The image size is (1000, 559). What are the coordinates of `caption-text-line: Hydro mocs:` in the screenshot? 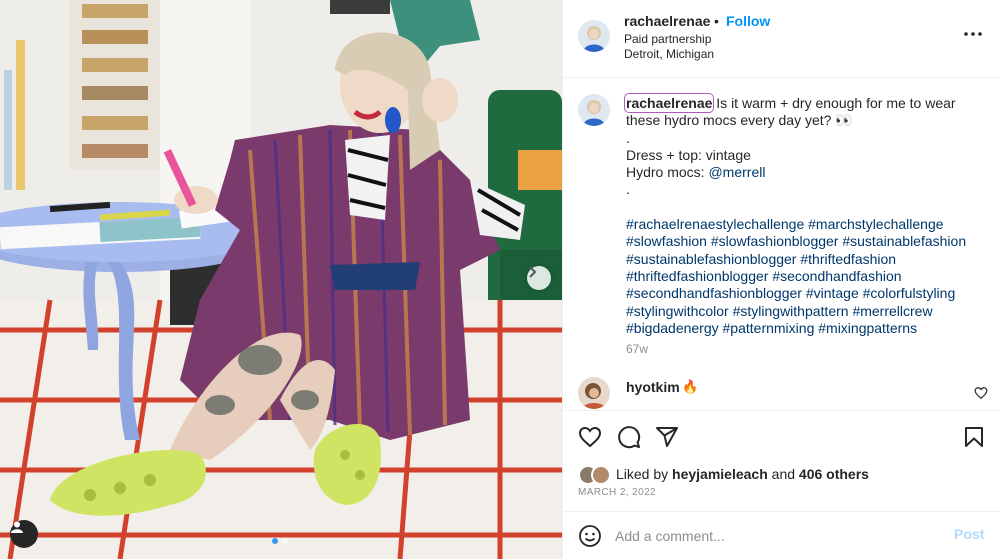 It's located at (667, 172).